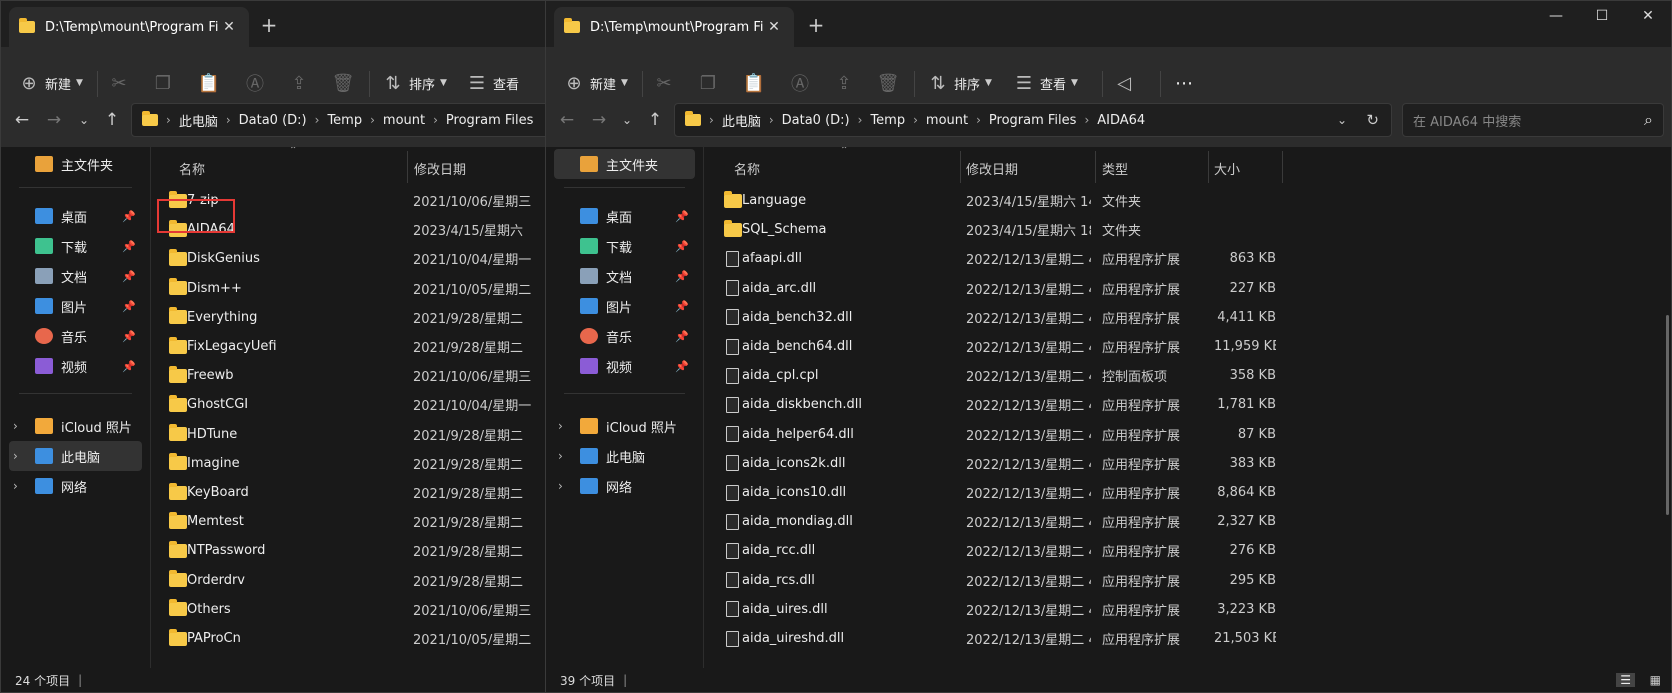 This screenshot has width=1672, height=693. What do you see at coordinates (358, 609) in the screenshot?
I see `table-row: Others 2021/10/06/星期三` at bounding box center [358, 609].